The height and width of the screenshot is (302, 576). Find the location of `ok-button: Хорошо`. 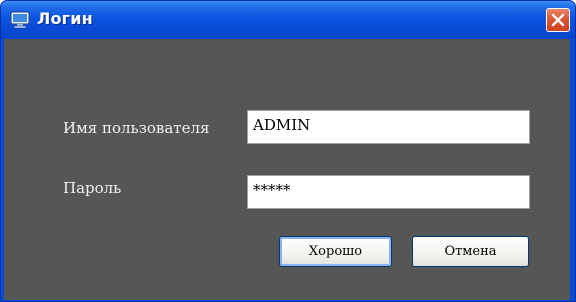

ok-button: Хорошо is located at coordinates (335, 251).